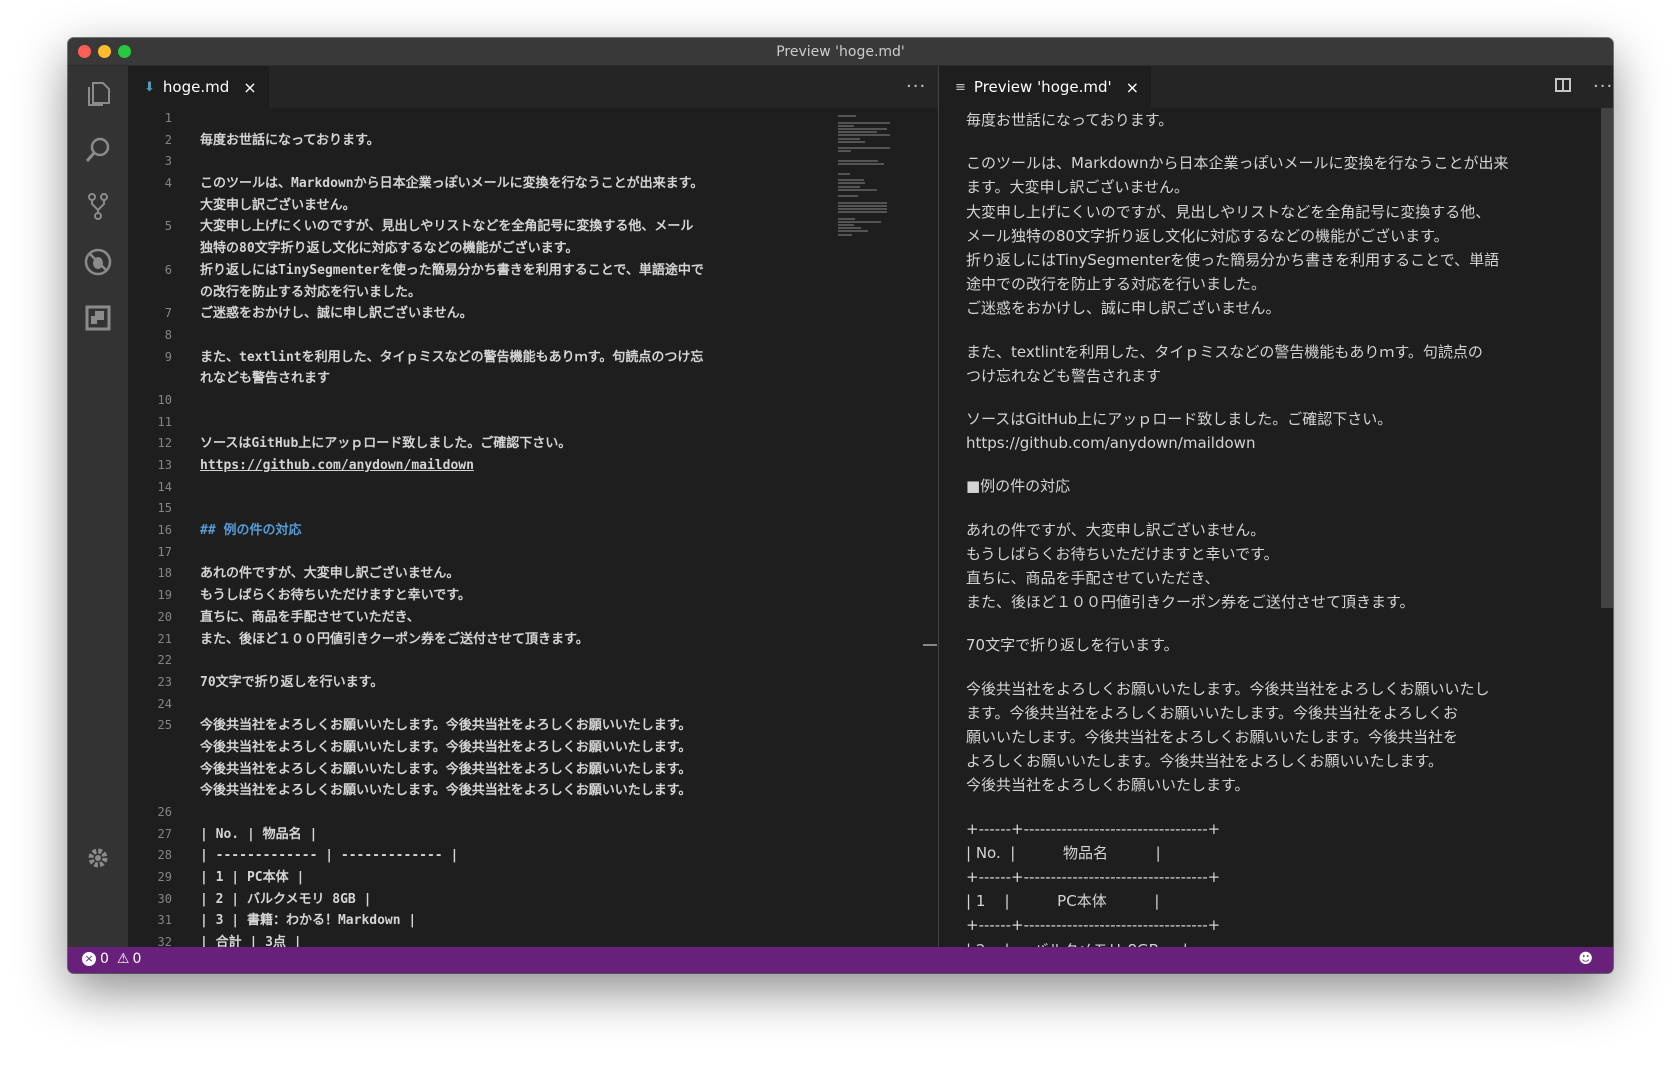 This screenshot has width=1680, height=1068. What do you see at coordinates (168, 161) in the screenshot?
I see `line-number: 3` at bounding box center [168, 161].